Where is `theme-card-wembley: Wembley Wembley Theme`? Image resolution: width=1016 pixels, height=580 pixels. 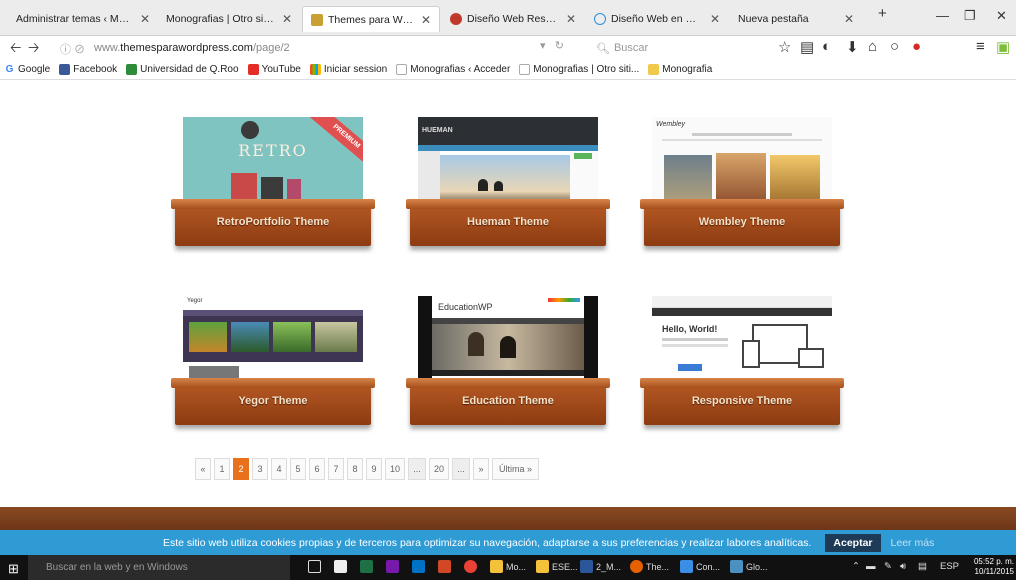 theme-card-wembley: Wembley Wembley Theme is located at coordinates (742, 182).